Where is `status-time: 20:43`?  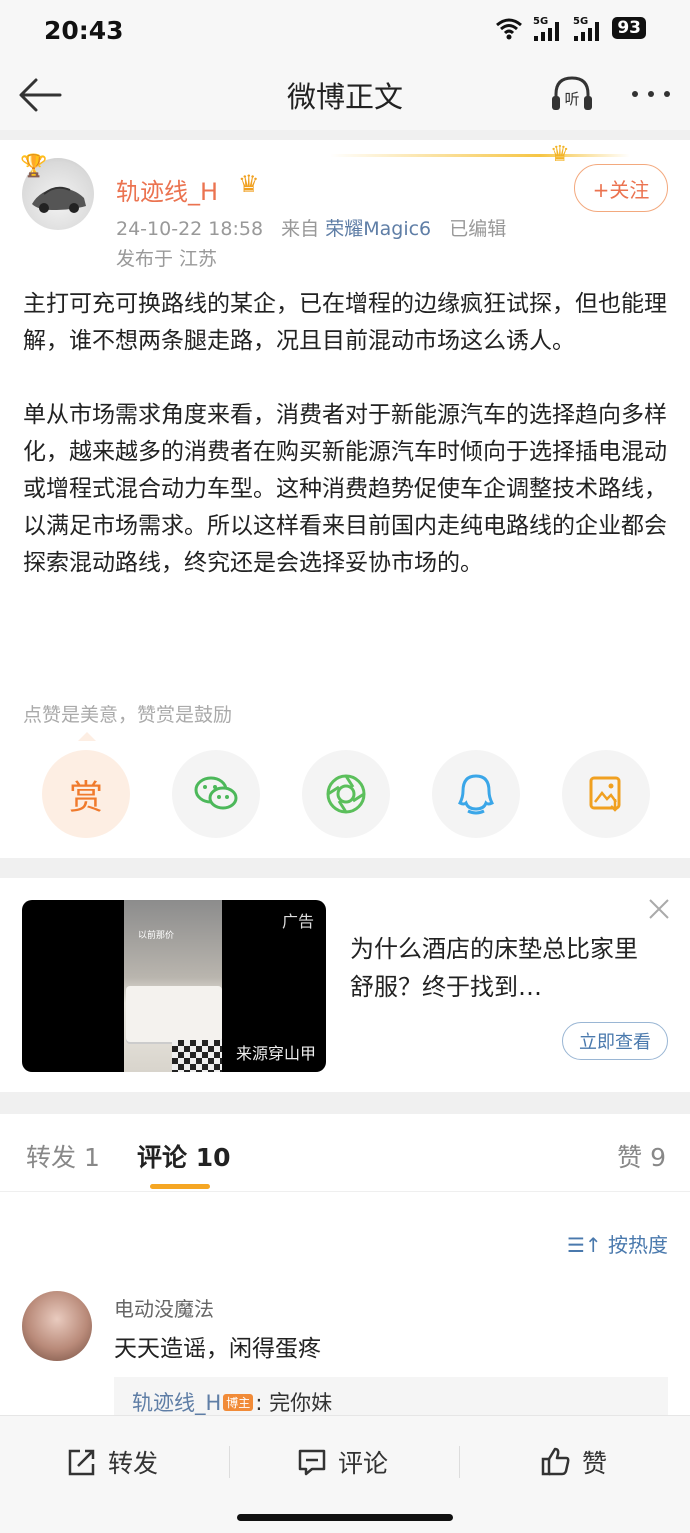
status-time: 20:43 is located at coordinates (84, 30).